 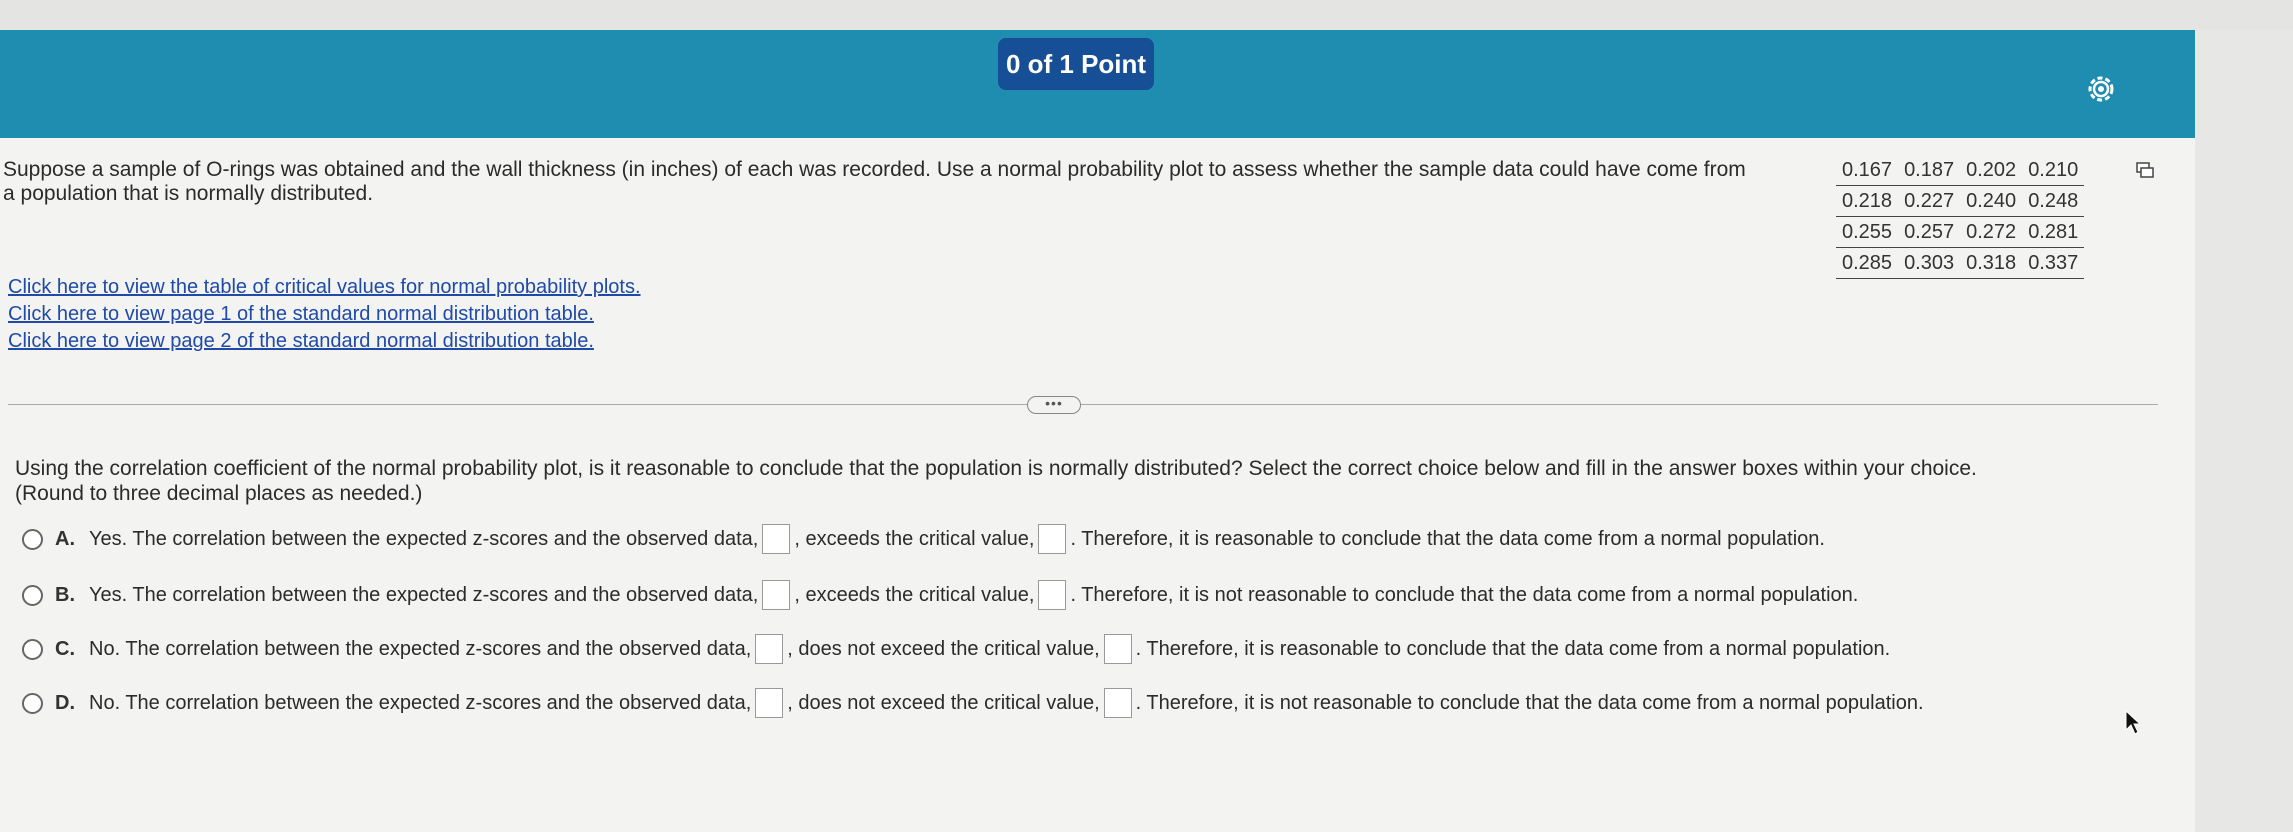 What do you see at coordinates (1146, 15) in the screenshot?
I see `top-band` at bounding box center [1146, 15].